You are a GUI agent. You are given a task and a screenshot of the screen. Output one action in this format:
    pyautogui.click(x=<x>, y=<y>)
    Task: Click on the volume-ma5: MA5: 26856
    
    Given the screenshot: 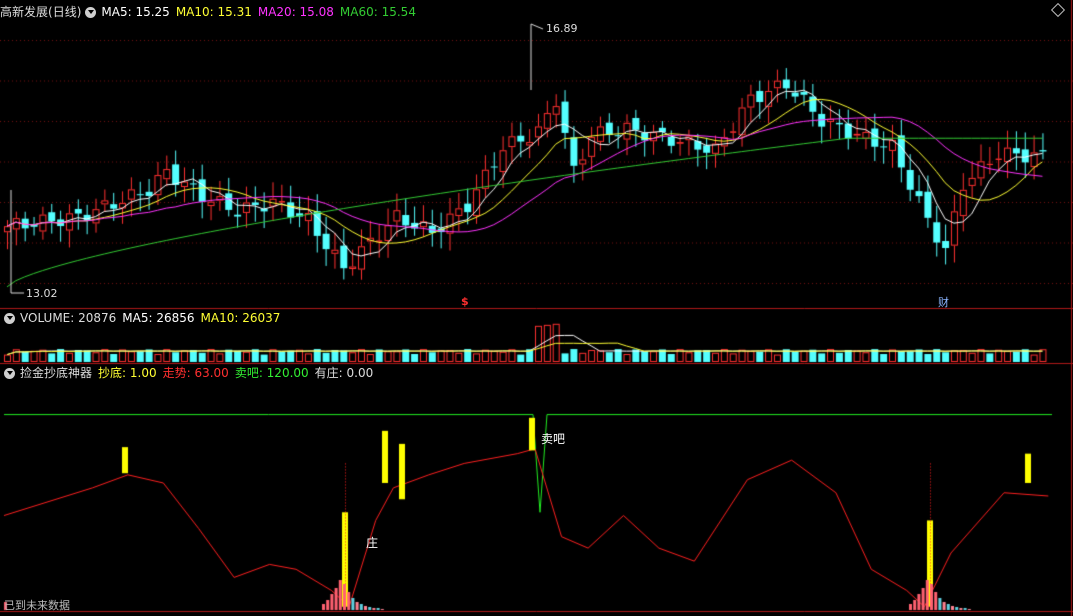 What is the action you would take?
    pyautogui.click(x=158, y=318)
    